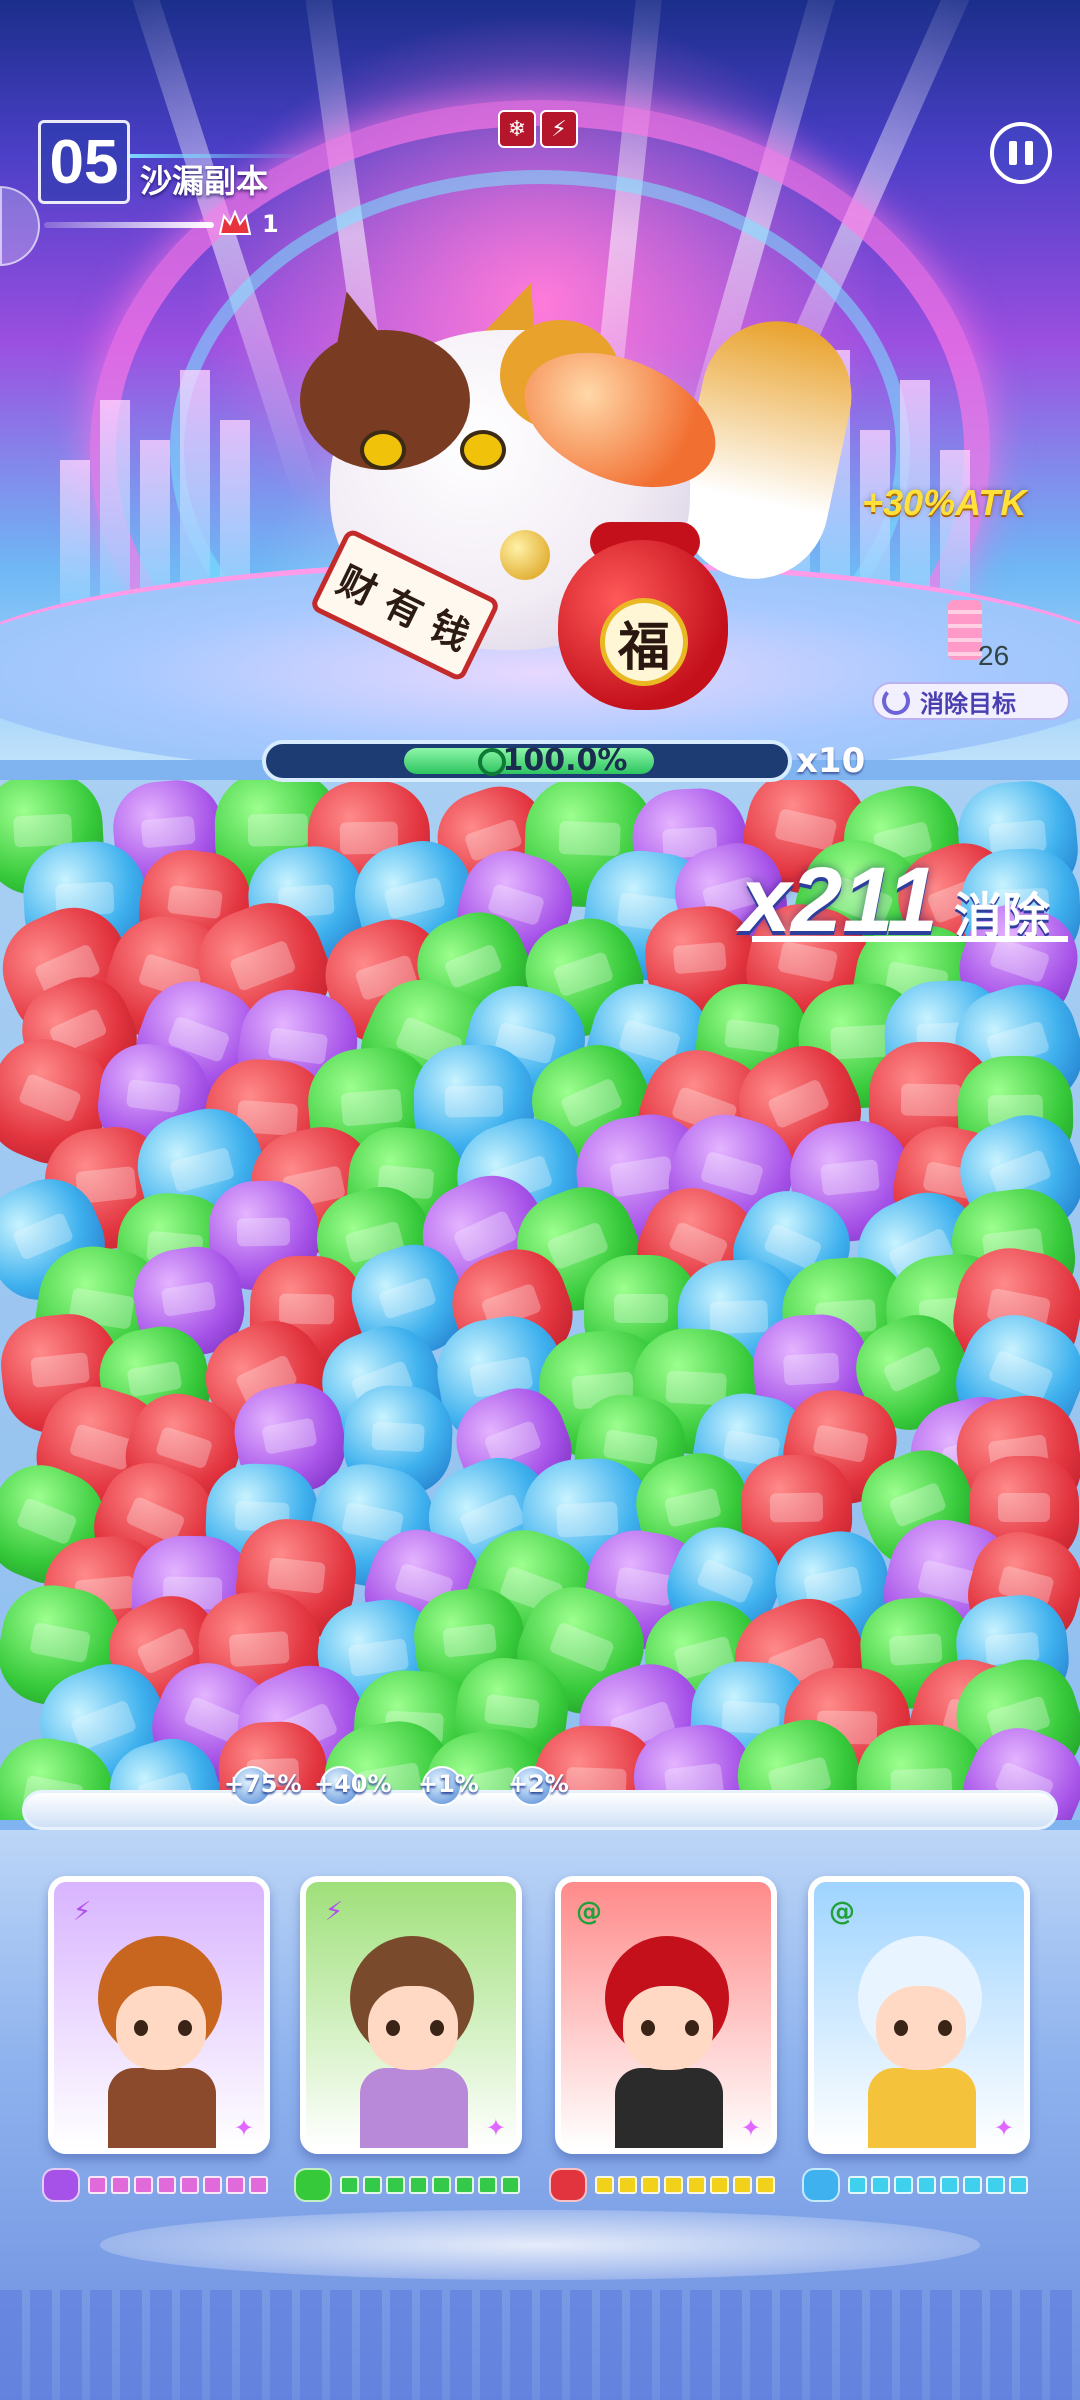 This screenshot has width=1080, height=2400. I want to click on pause-icon, so click(1029, 153).